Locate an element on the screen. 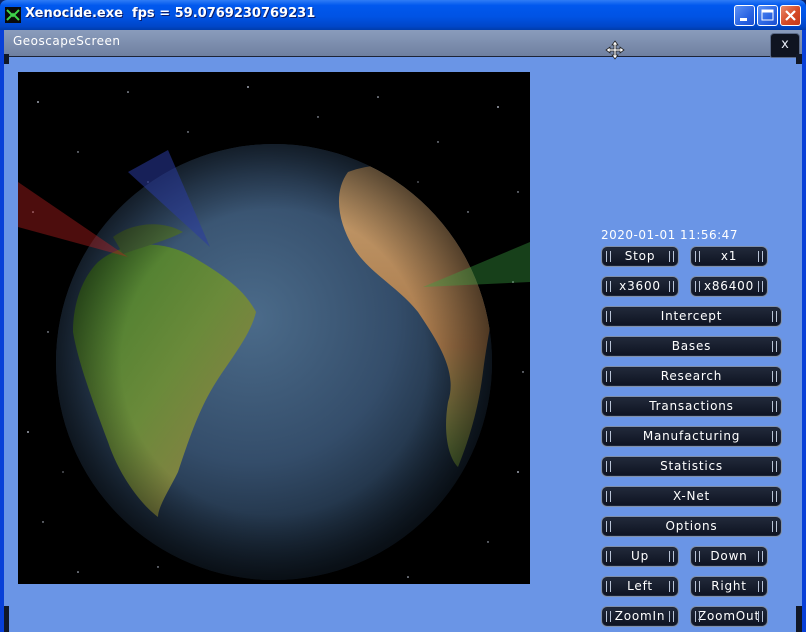 The width and height of the screenshot is (806, 632). close-button is located at coordinates (790, 15).